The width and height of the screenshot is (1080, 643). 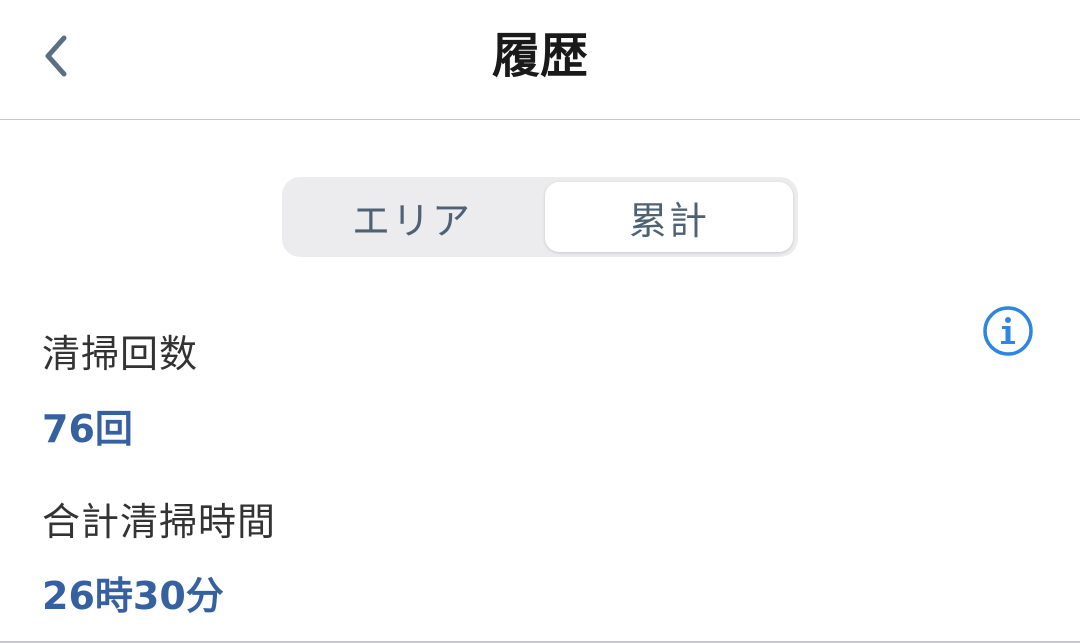 I want to click on info-icon, so click(x=1008, y=331).